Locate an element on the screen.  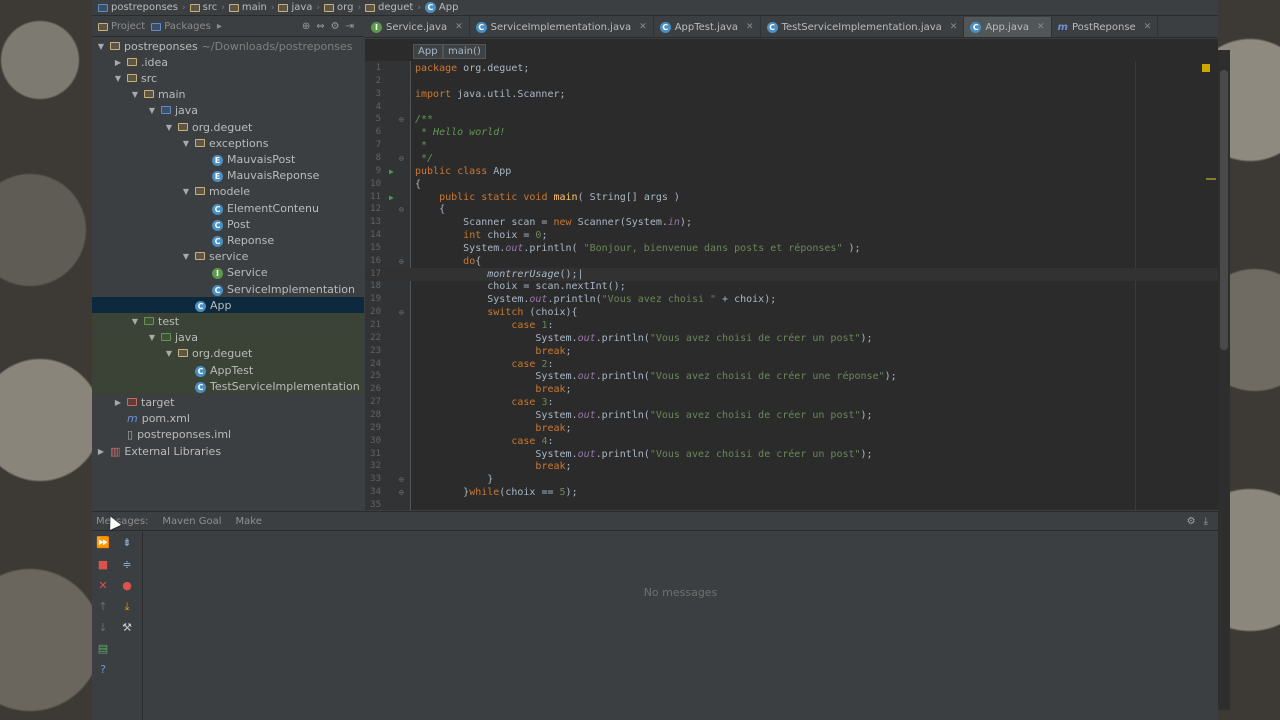
tree-item: ▼ src is located at coordinates (228, 78).